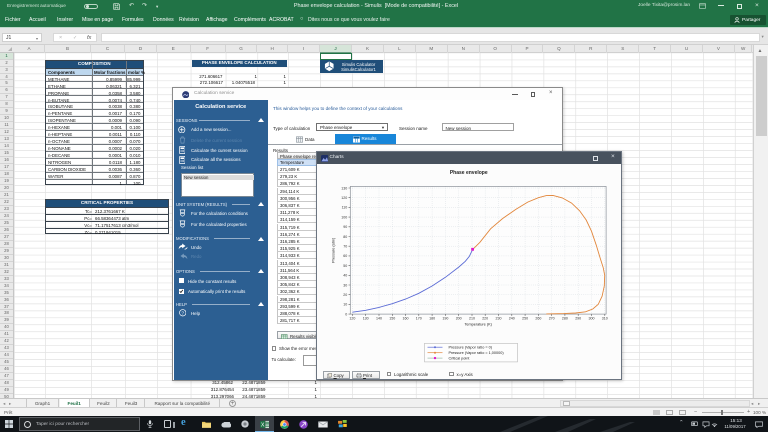  What do you see at coordinates (405, 318) in the screenshot?
I see `svg-text: 160` at bounding box center [405, 318].